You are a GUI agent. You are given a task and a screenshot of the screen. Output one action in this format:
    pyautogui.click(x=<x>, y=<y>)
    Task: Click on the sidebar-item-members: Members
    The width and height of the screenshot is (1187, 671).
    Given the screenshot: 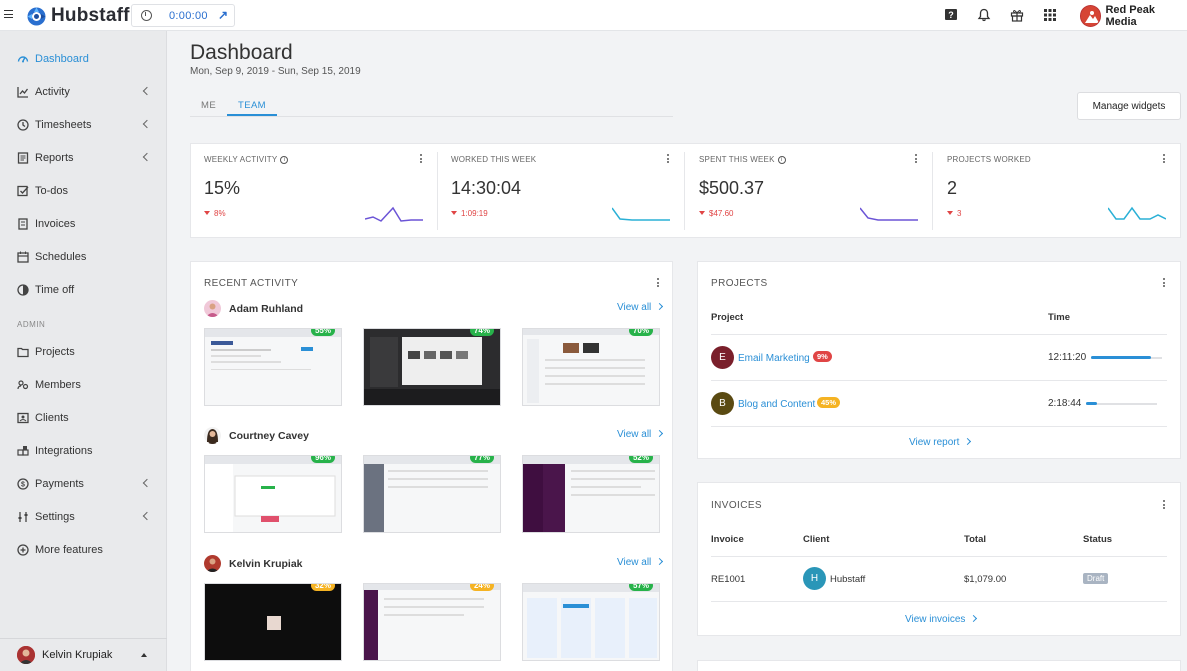 What is the action you would take?
    pyautogui.click(x=83, y=385)
    